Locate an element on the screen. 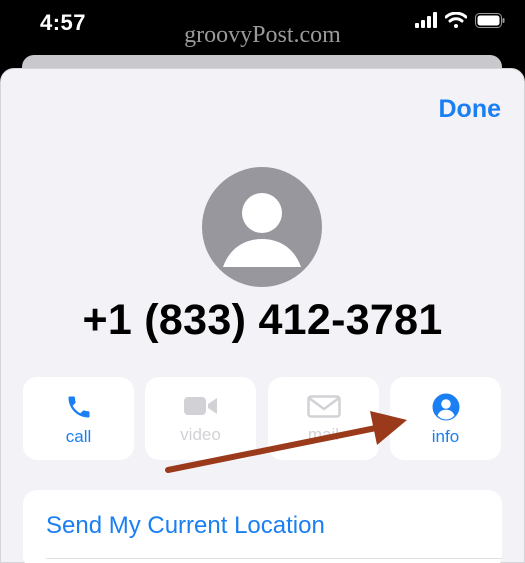 The image size is (525, 563). video-camera-icon is located at coordinates (200, 406).